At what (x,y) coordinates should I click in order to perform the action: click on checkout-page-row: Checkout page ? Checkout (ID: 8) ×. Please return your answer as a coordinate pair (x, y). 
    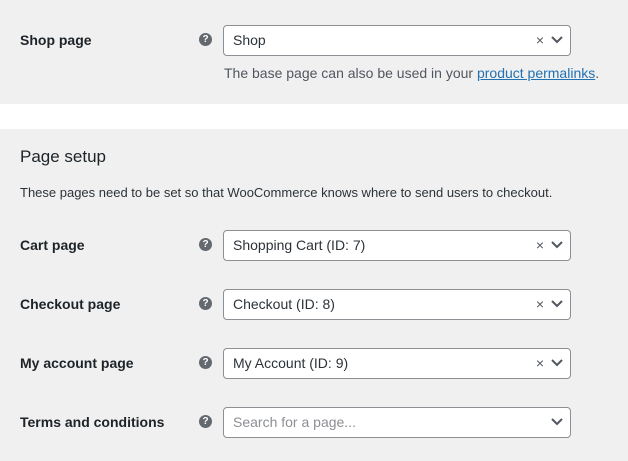
    Looking at the image, I should click on (314, 304).